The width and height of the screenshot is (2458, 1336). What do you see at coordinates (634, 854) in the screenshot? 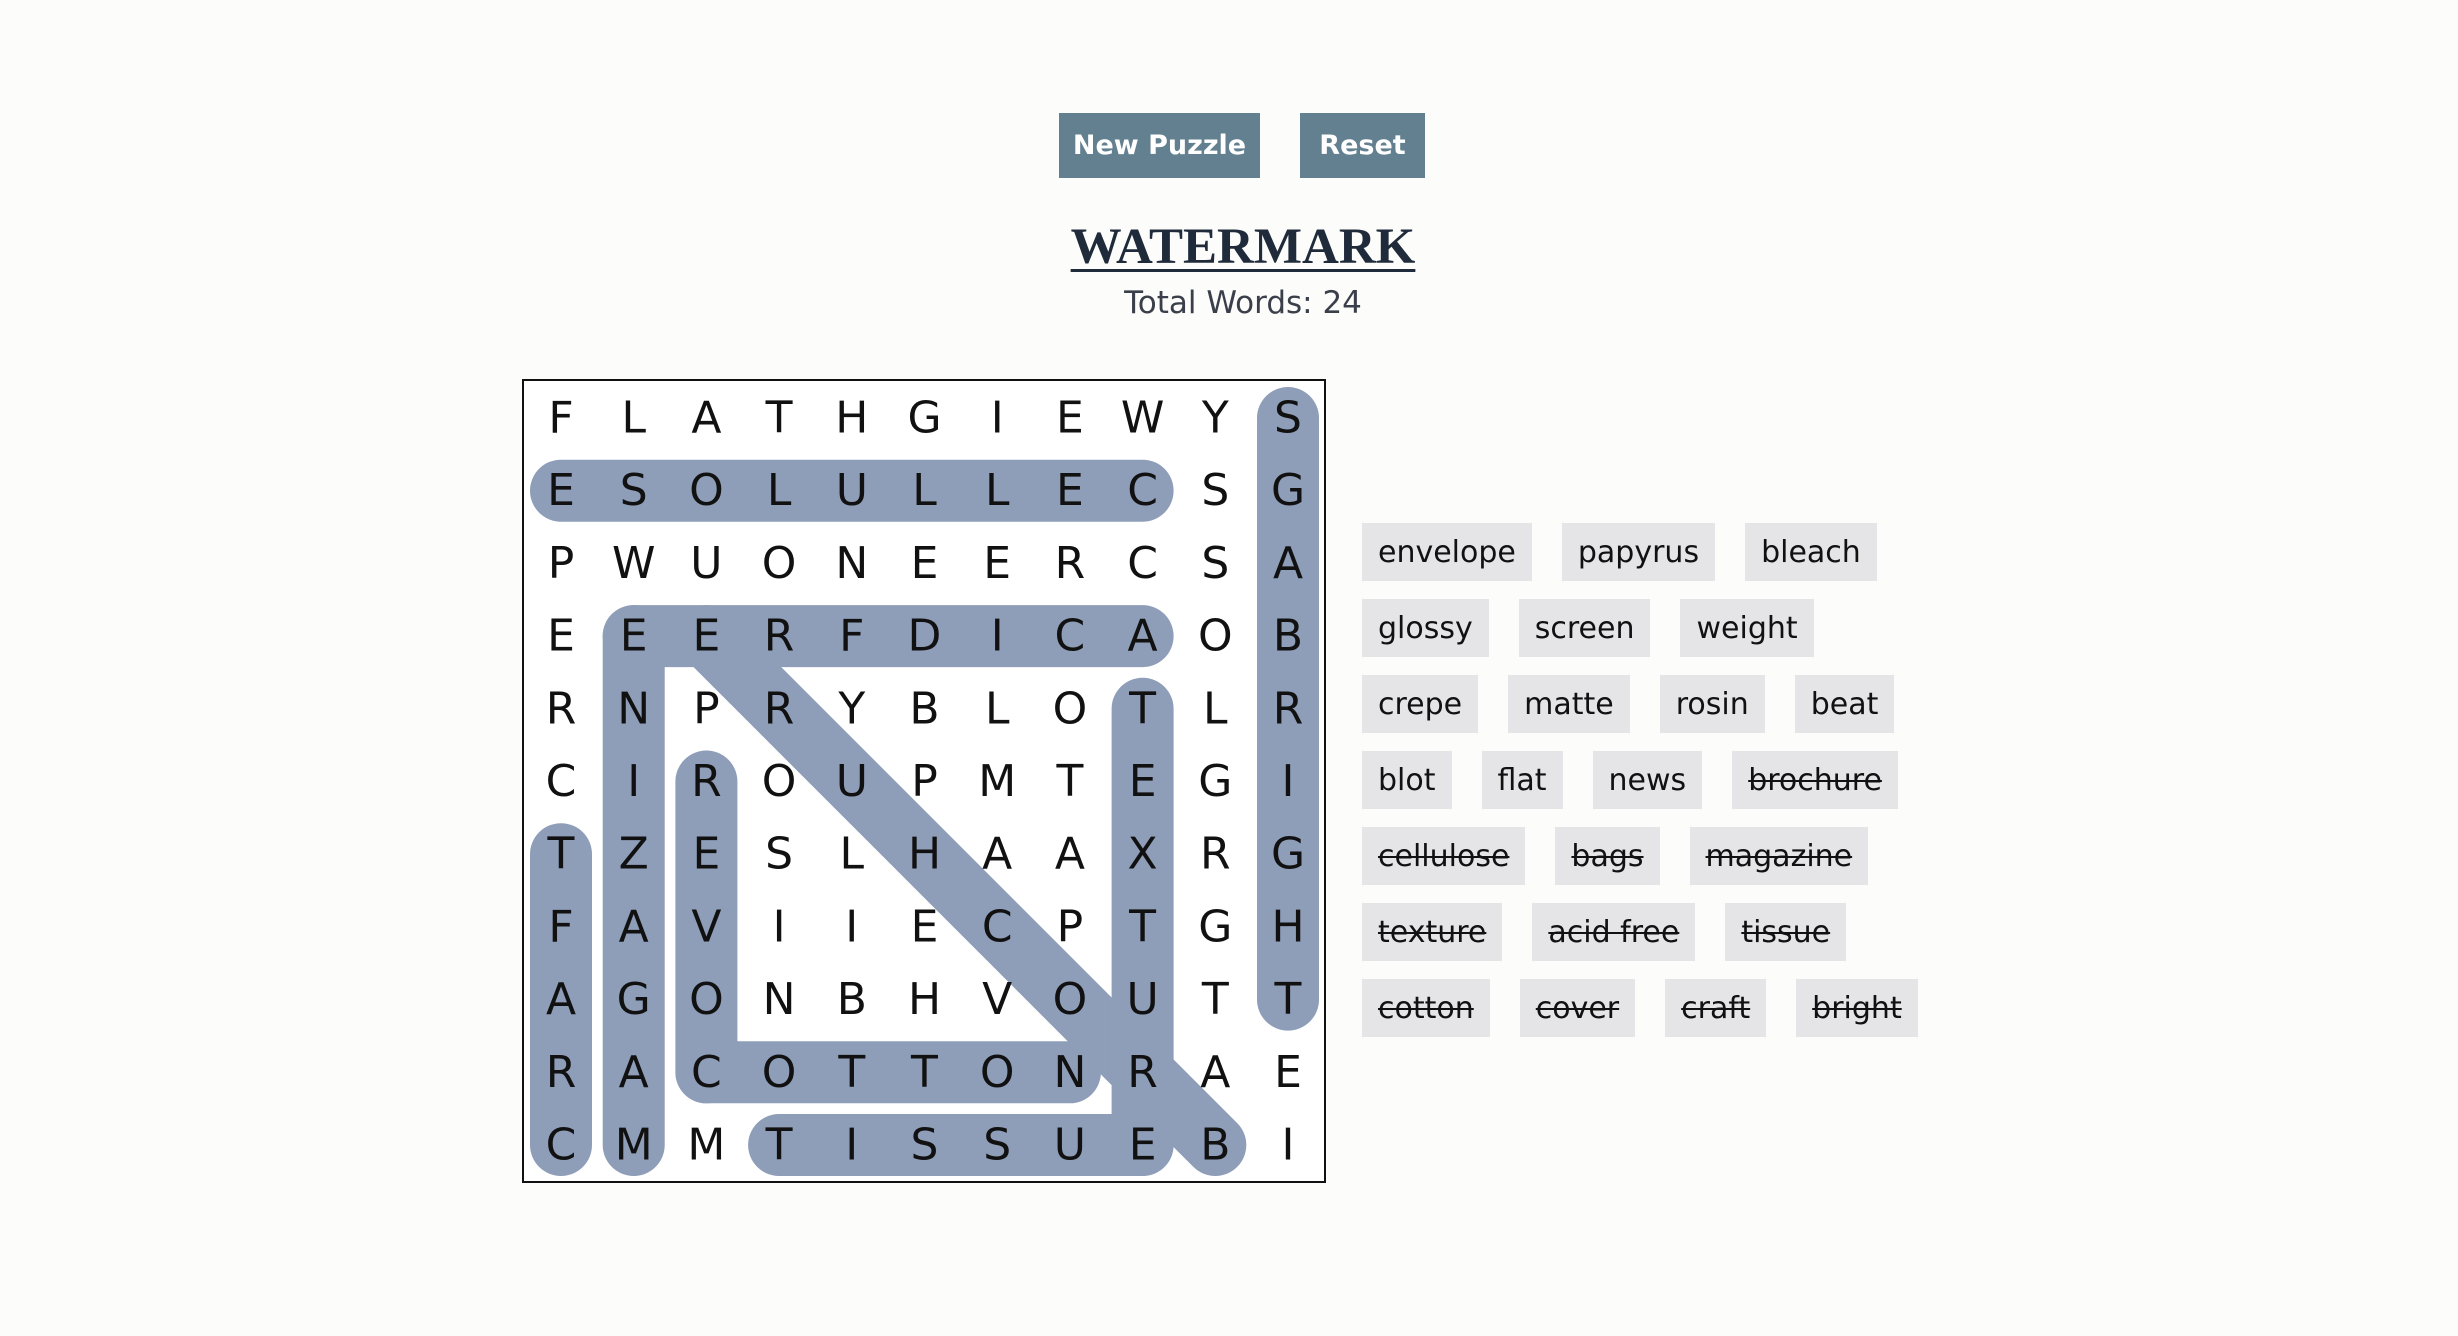
I see `grid-cell: Z` at bounding box center [634, 854].